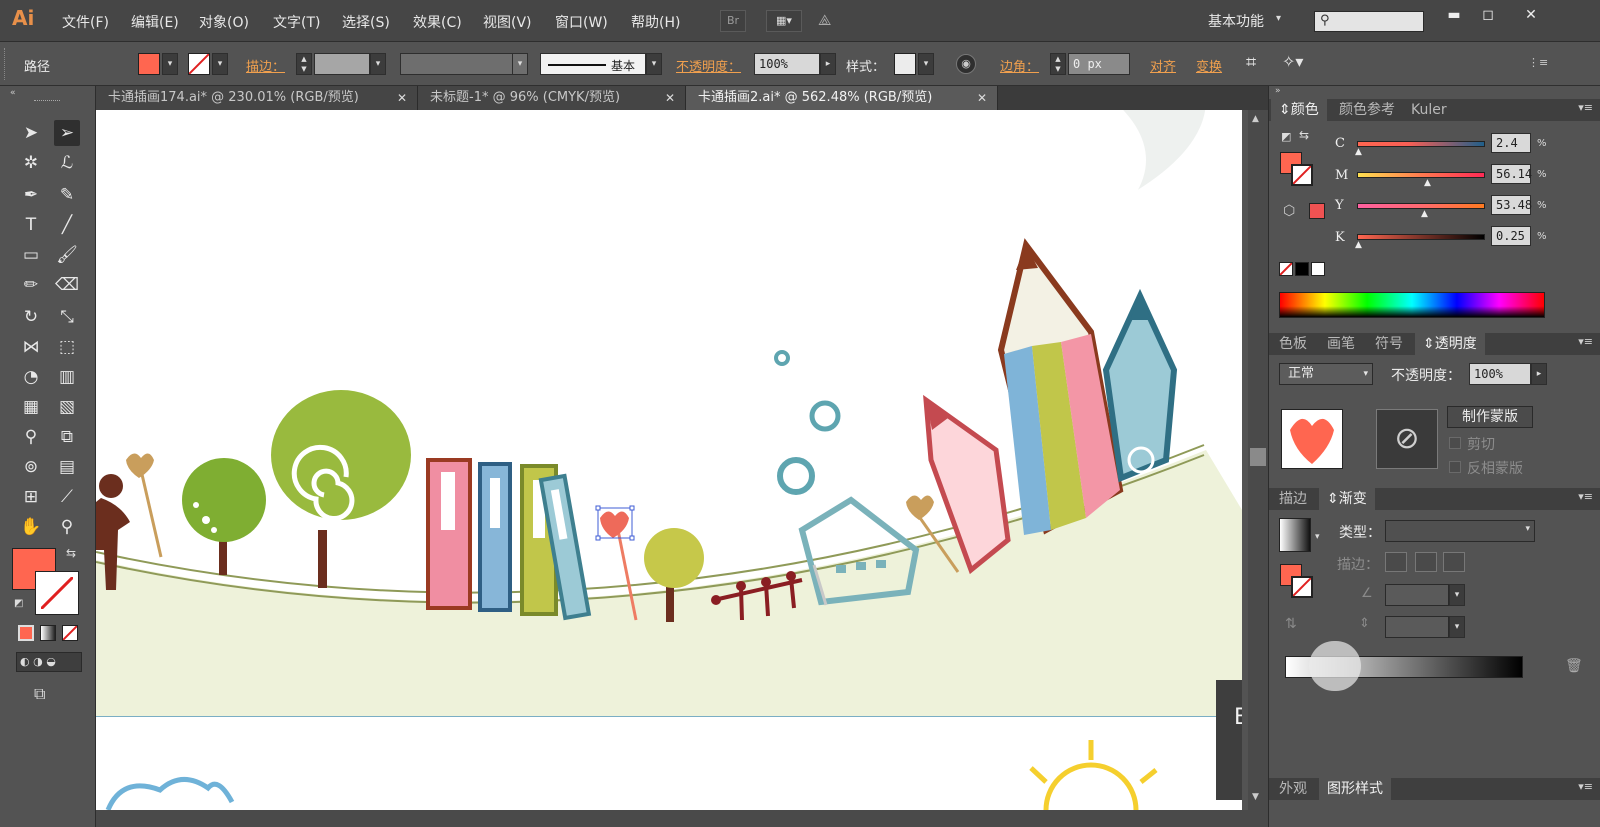 The height and width of the screenshot is (827, 1600). What do you see at coordinates (926, 64) in the screenshot?
I see `graphic-style-dropdown: ▾` at bounding box center [926, 64].